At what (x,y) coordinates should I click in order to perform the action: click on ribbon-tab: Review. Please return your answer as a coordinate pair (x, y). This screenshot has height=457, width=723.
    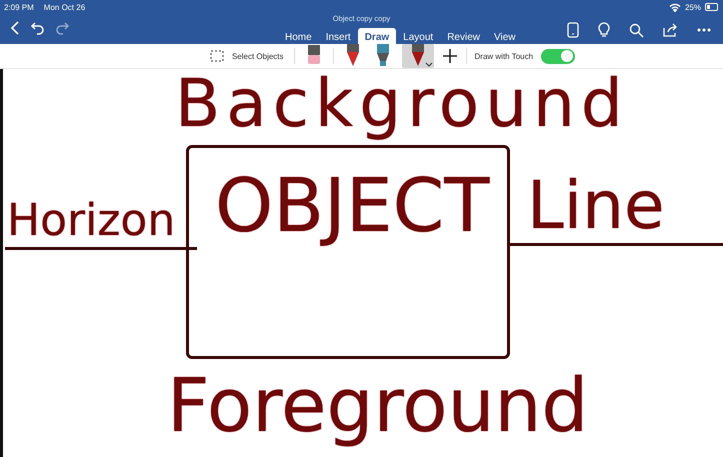
    Looking at the image, I should click on (463, 37).